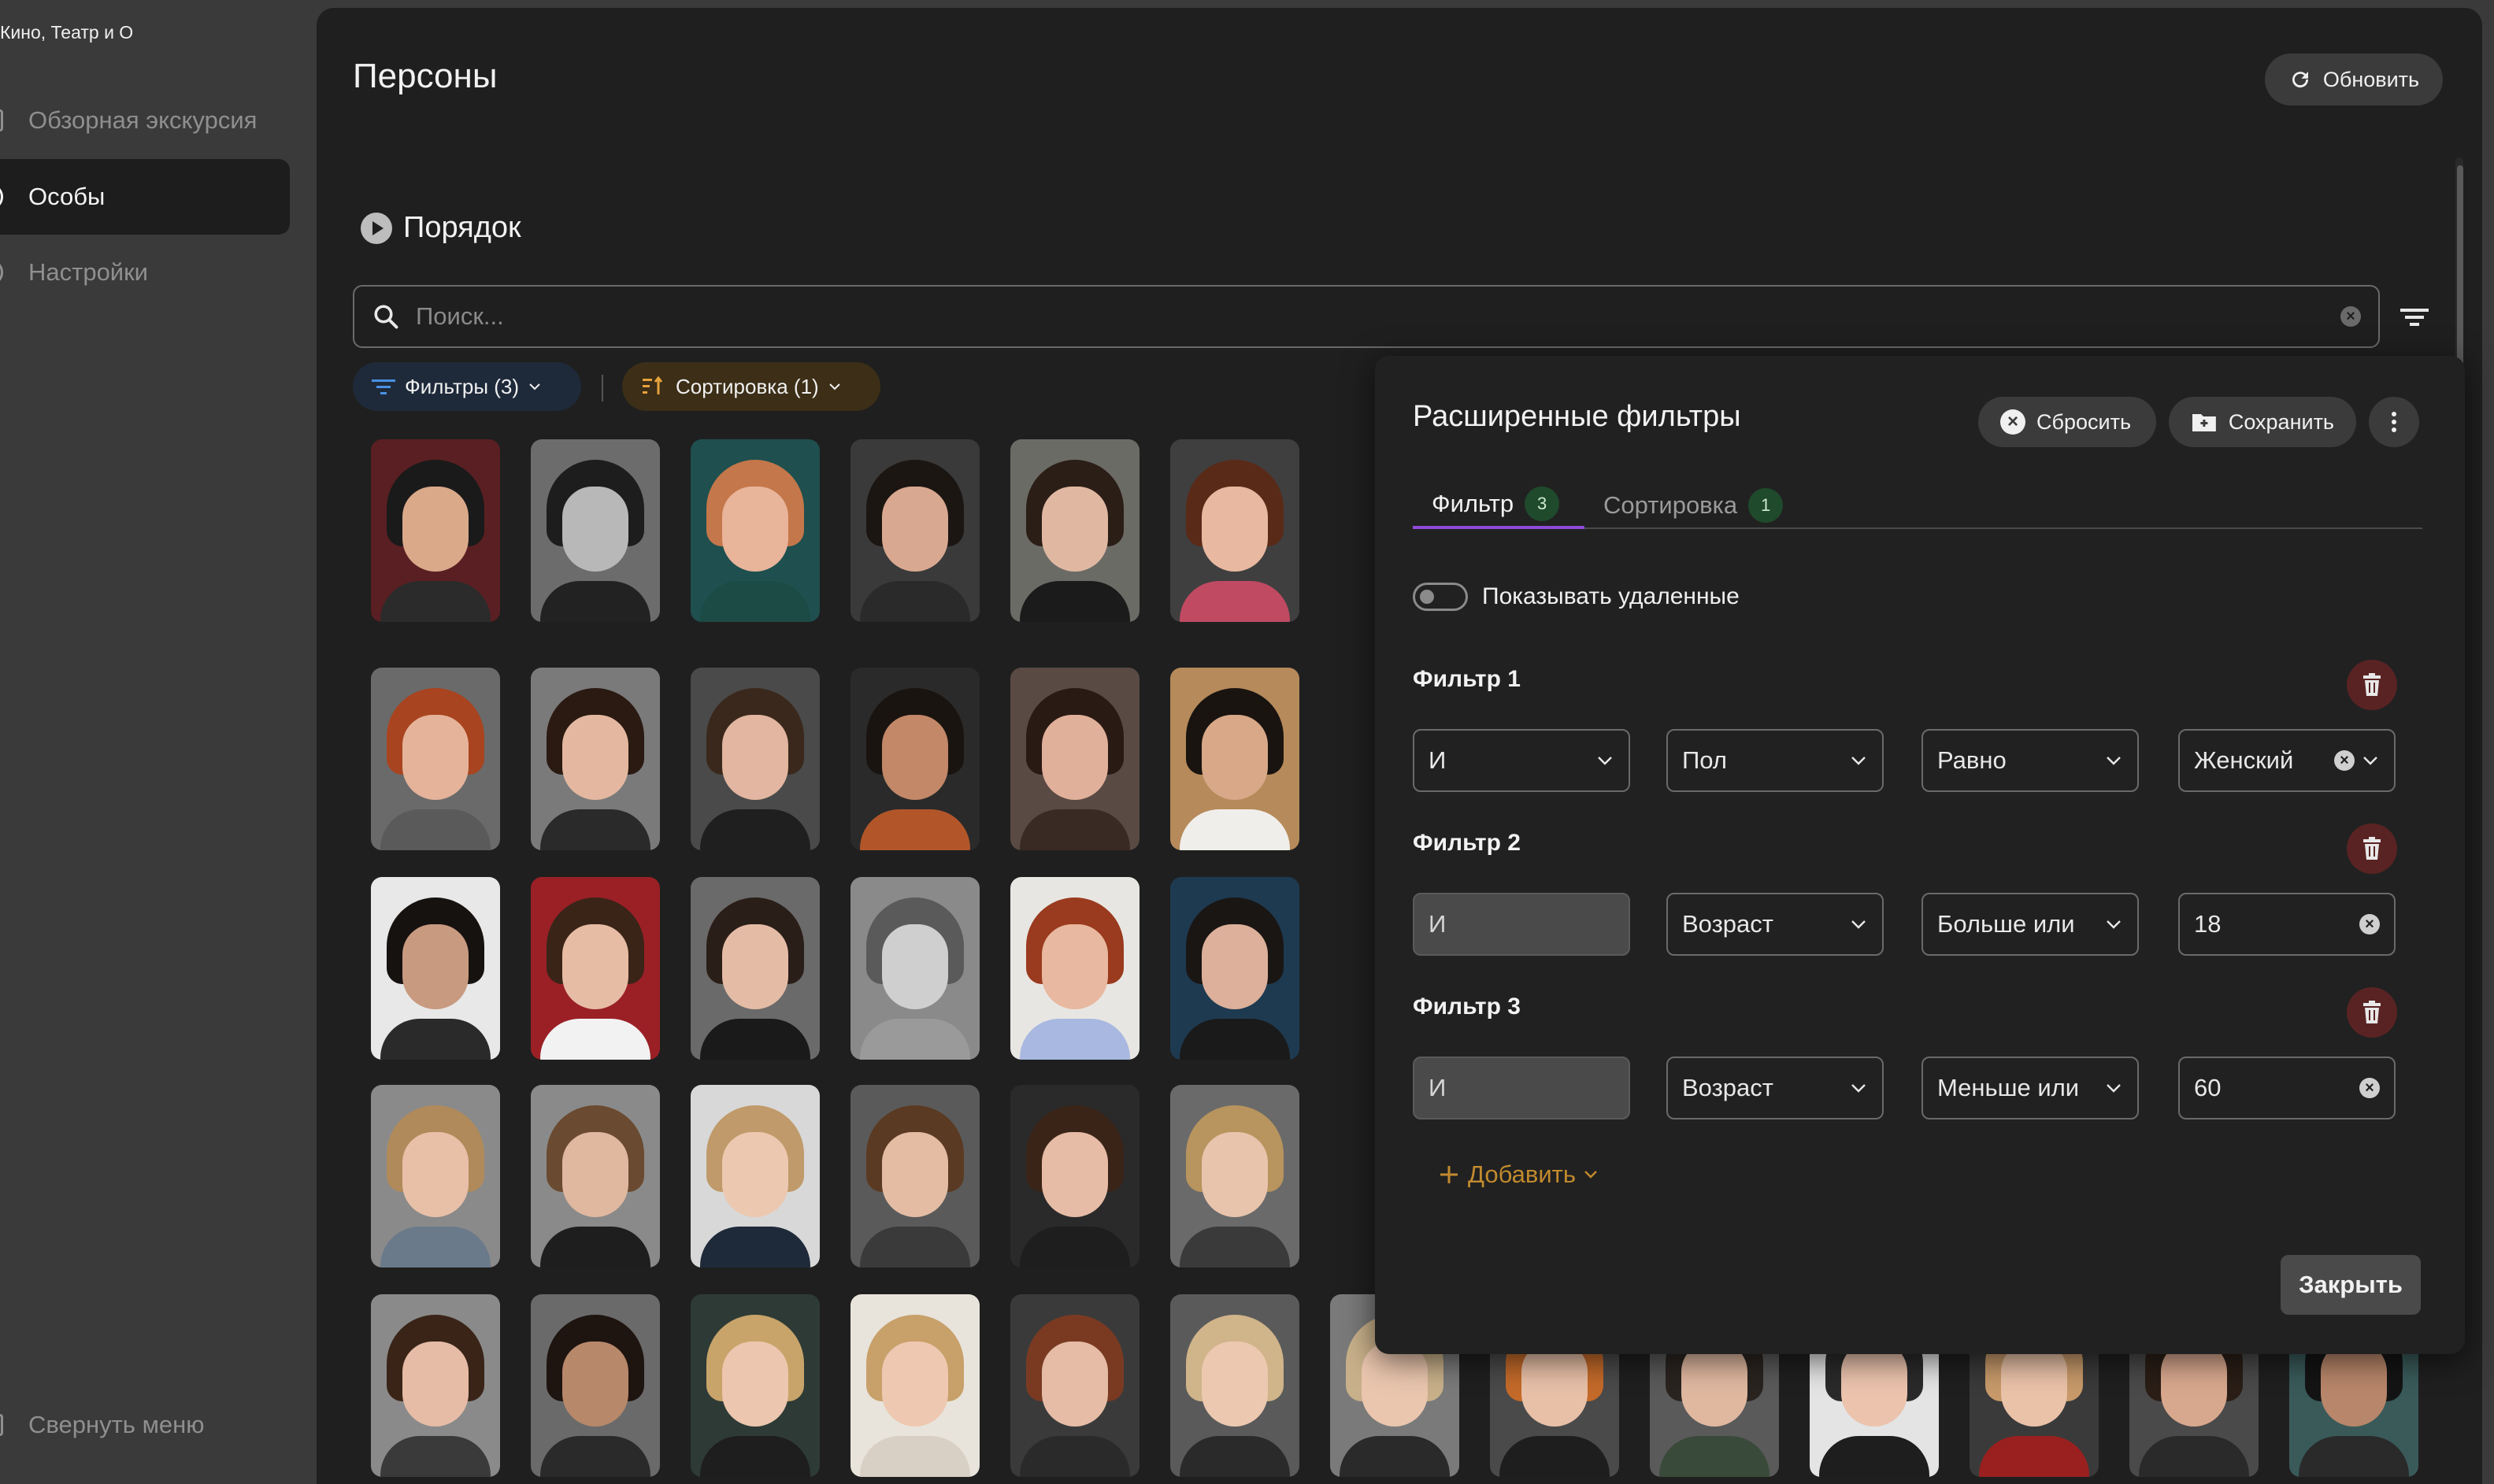 The width and height of the screenshot is (2494, 1484). Describe the element at coordinates (1378, 317) in the screenshot. I see `search-input` at that location.